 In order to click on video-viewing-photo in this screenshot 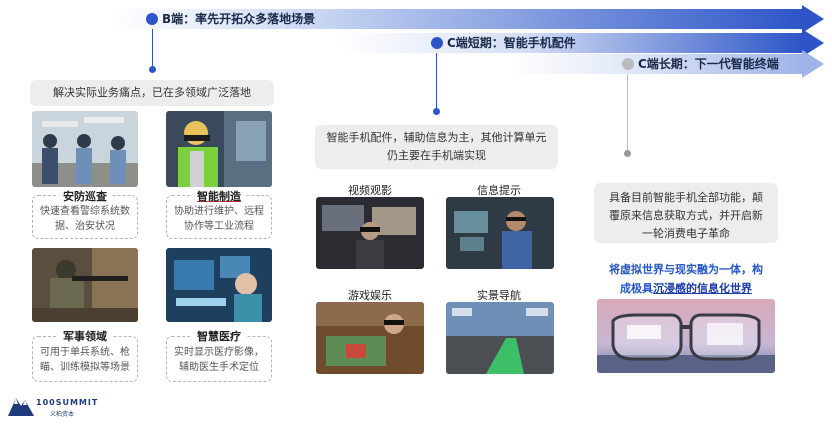, I will do `click(370, 233)`.